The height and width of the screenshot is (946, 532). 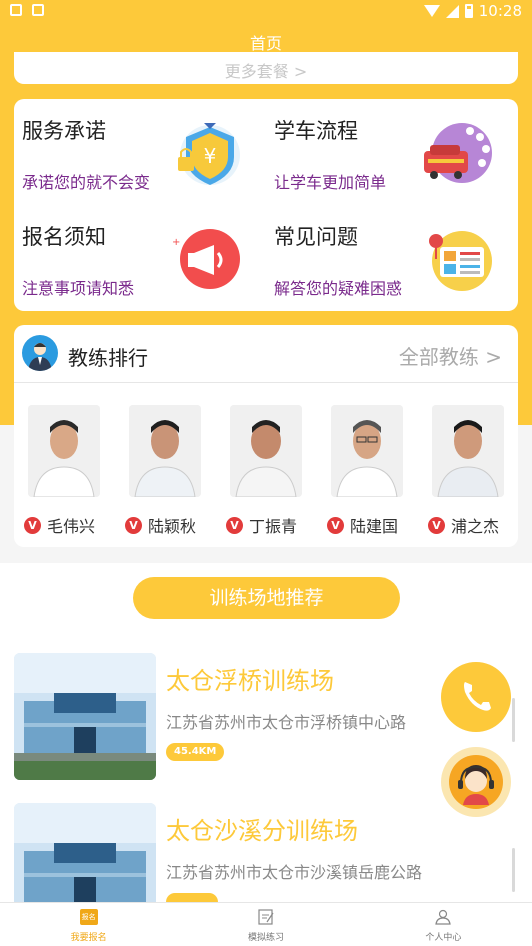 What do you see at coordinates (71, 526) in the screenshot?
I see `coach-name: 毛伟兴` at bounding box center [71, 526].